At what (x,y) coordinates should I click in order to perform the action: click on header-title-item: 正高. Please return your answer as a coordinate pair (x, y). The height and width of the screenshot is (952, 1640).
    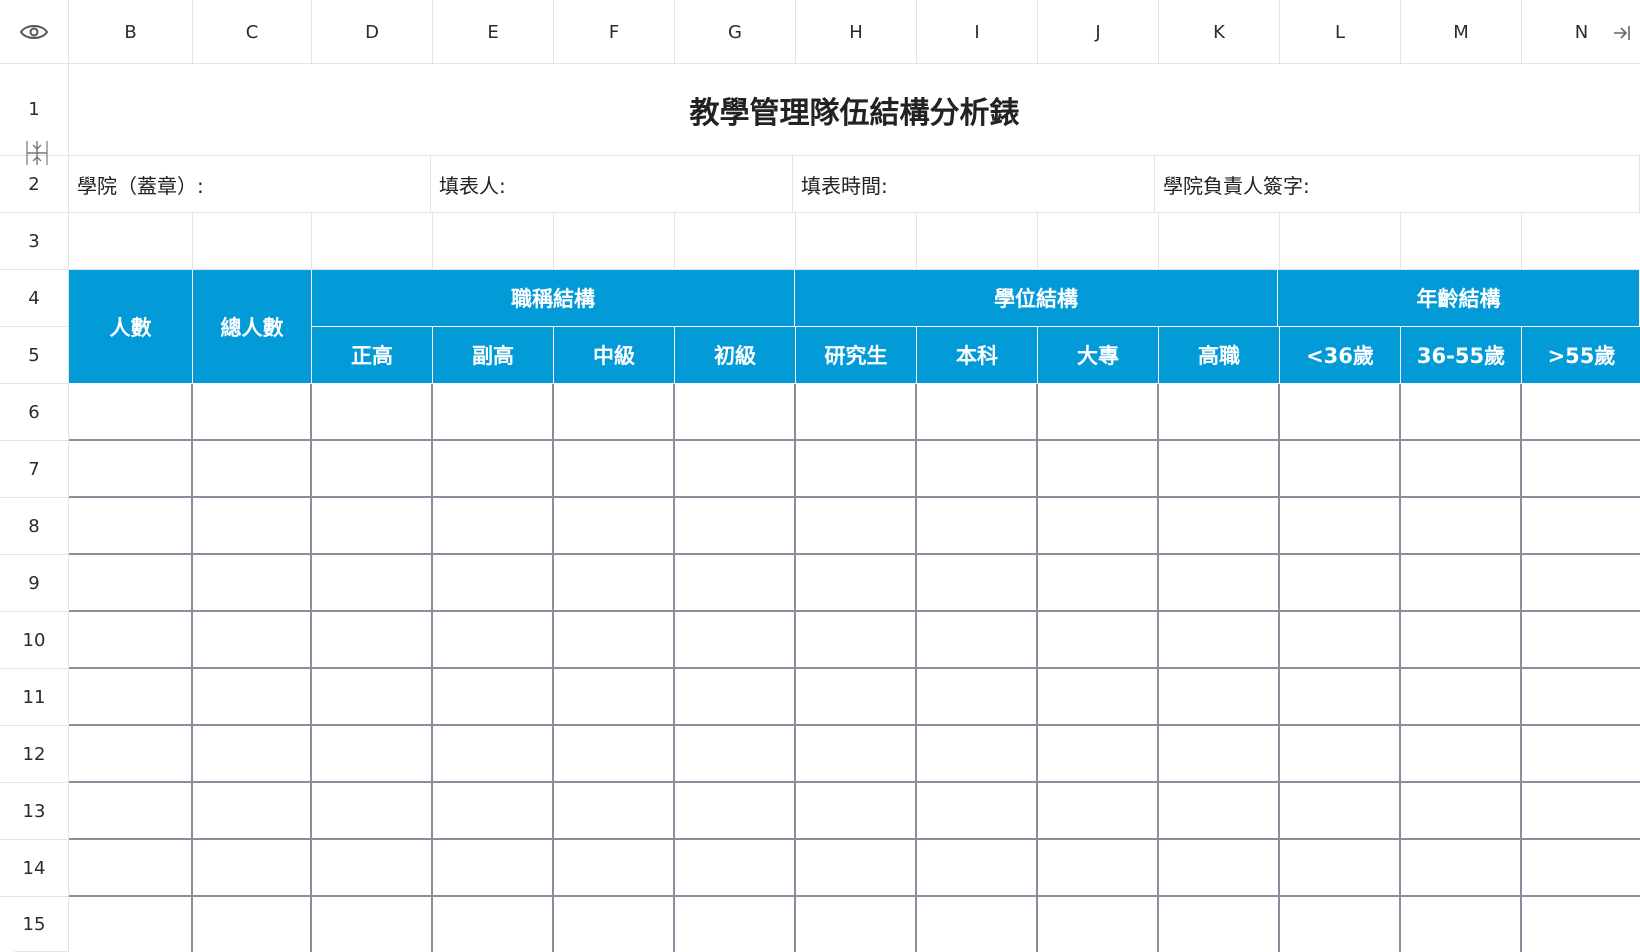
    Looking at the image, I should click on (372, 355).